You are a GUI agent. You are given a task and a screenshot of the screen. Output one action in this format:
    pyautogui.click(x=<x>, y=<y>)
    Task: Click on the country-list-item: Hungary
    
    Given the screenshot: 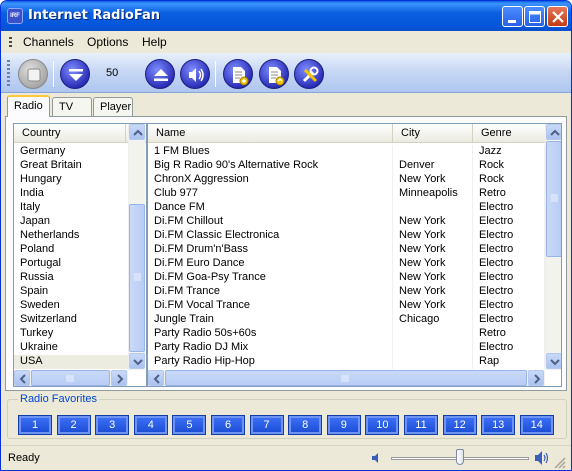 What is the action you would take?
    pyautogui.click(x=71, y=180)
    